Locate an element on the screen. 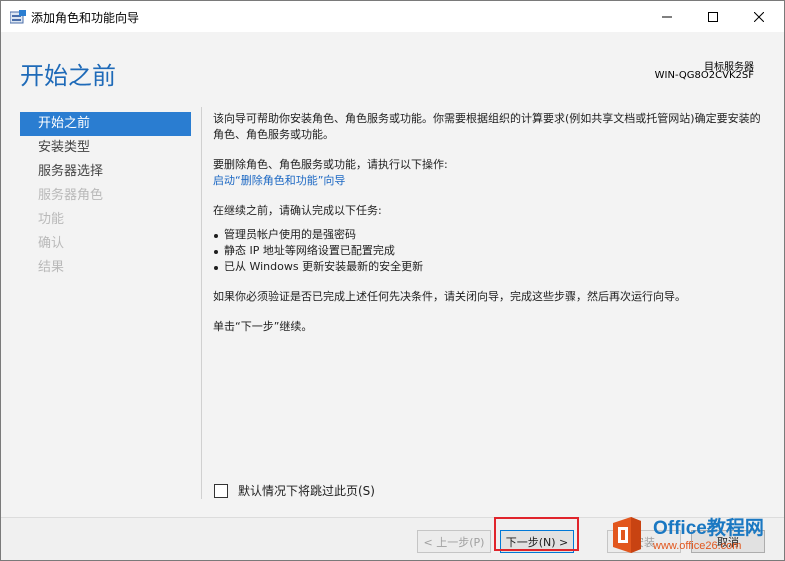  close-button is located at coordinates (759, 16).